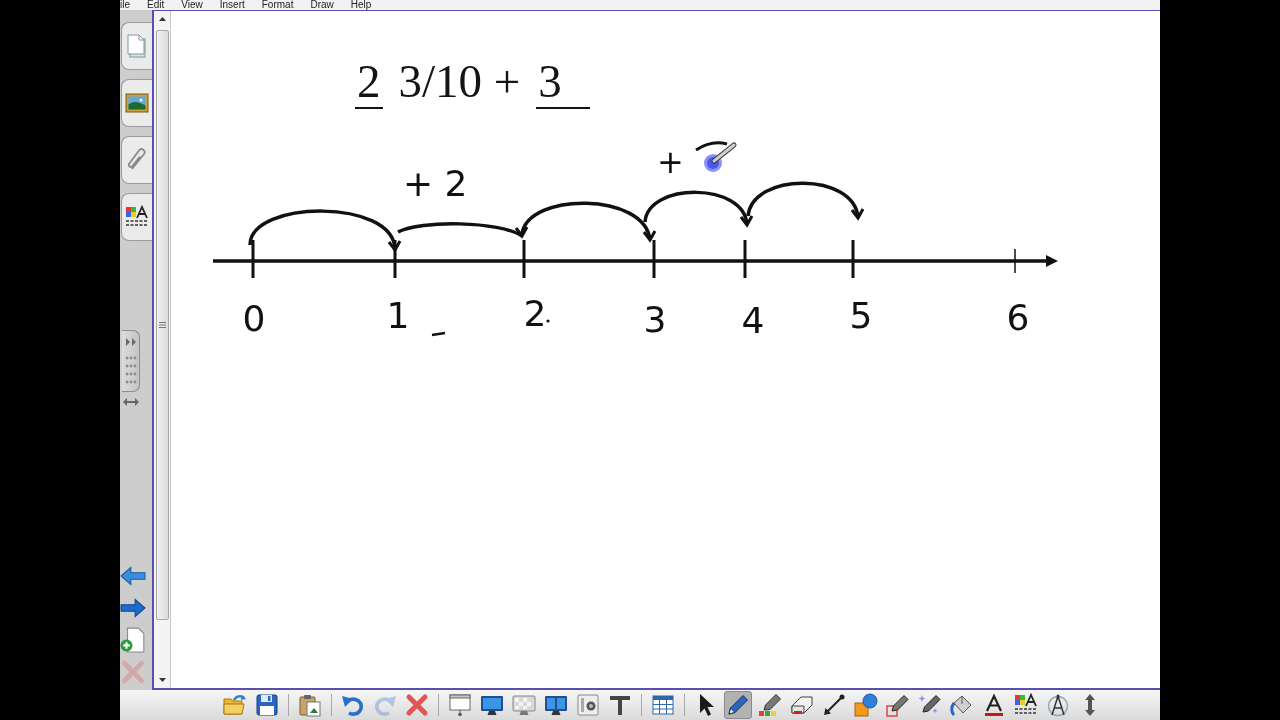 Image resolution: width=1280 pixels, height=720 pixels. I want to click on clipboard-icon, so click(310, 705).